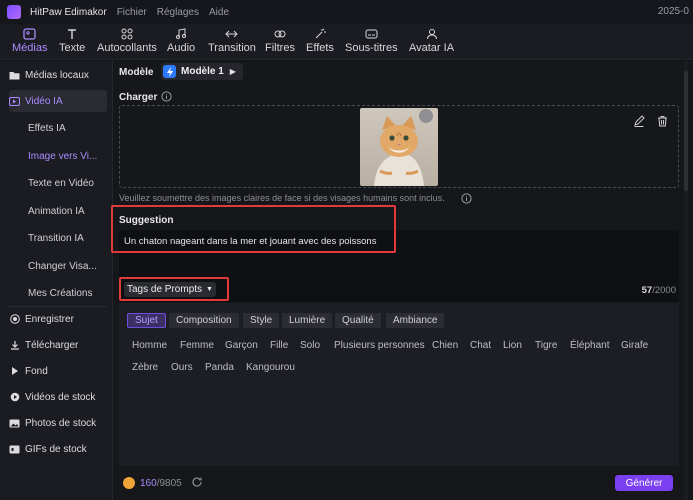 Image resolution: width=693 pixels, height=500 pixels. I want to click on model-selector: Modèle 1 ▶, so click(202, 71).